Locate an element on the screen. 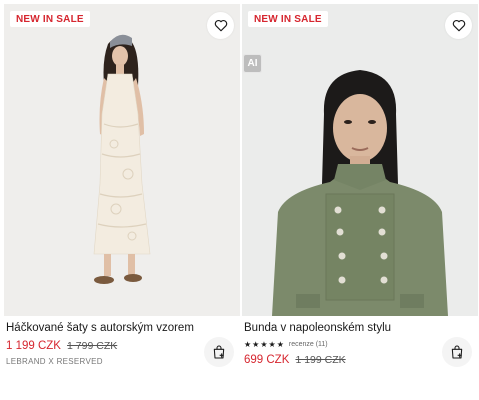  review-count: recenze (11) is located at coordinates (308, 344).